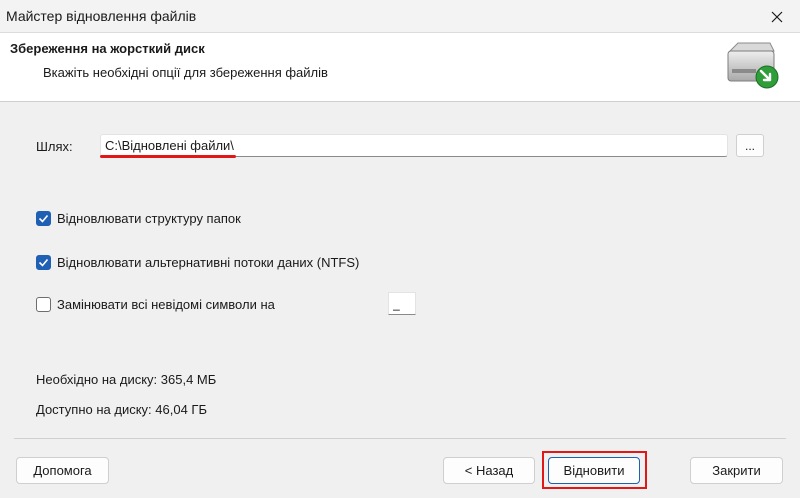 The height and width of the screenshot is (498, 800). I want to click on replace-unknown-label: Замінювати всі невідомі символи на, so click(166, 304).